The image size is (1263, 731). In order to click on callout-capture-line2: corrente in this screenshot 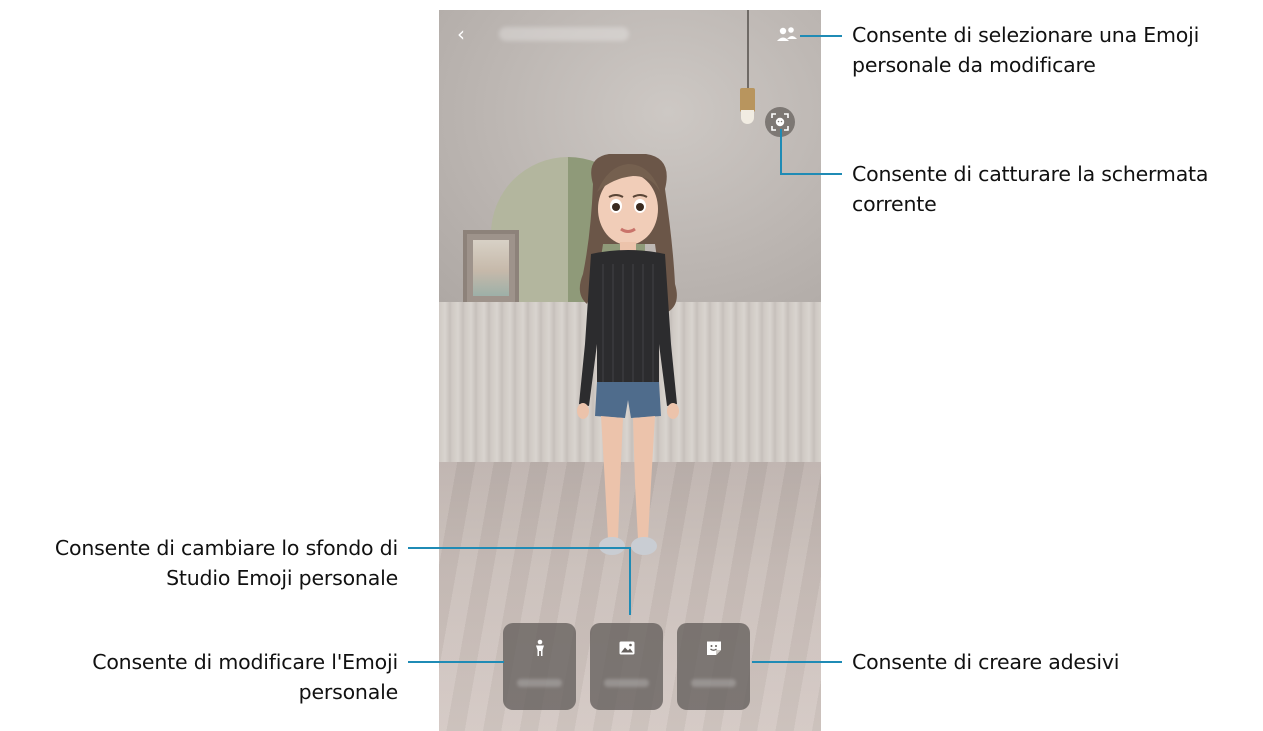, I will do `click(894, 204)`.